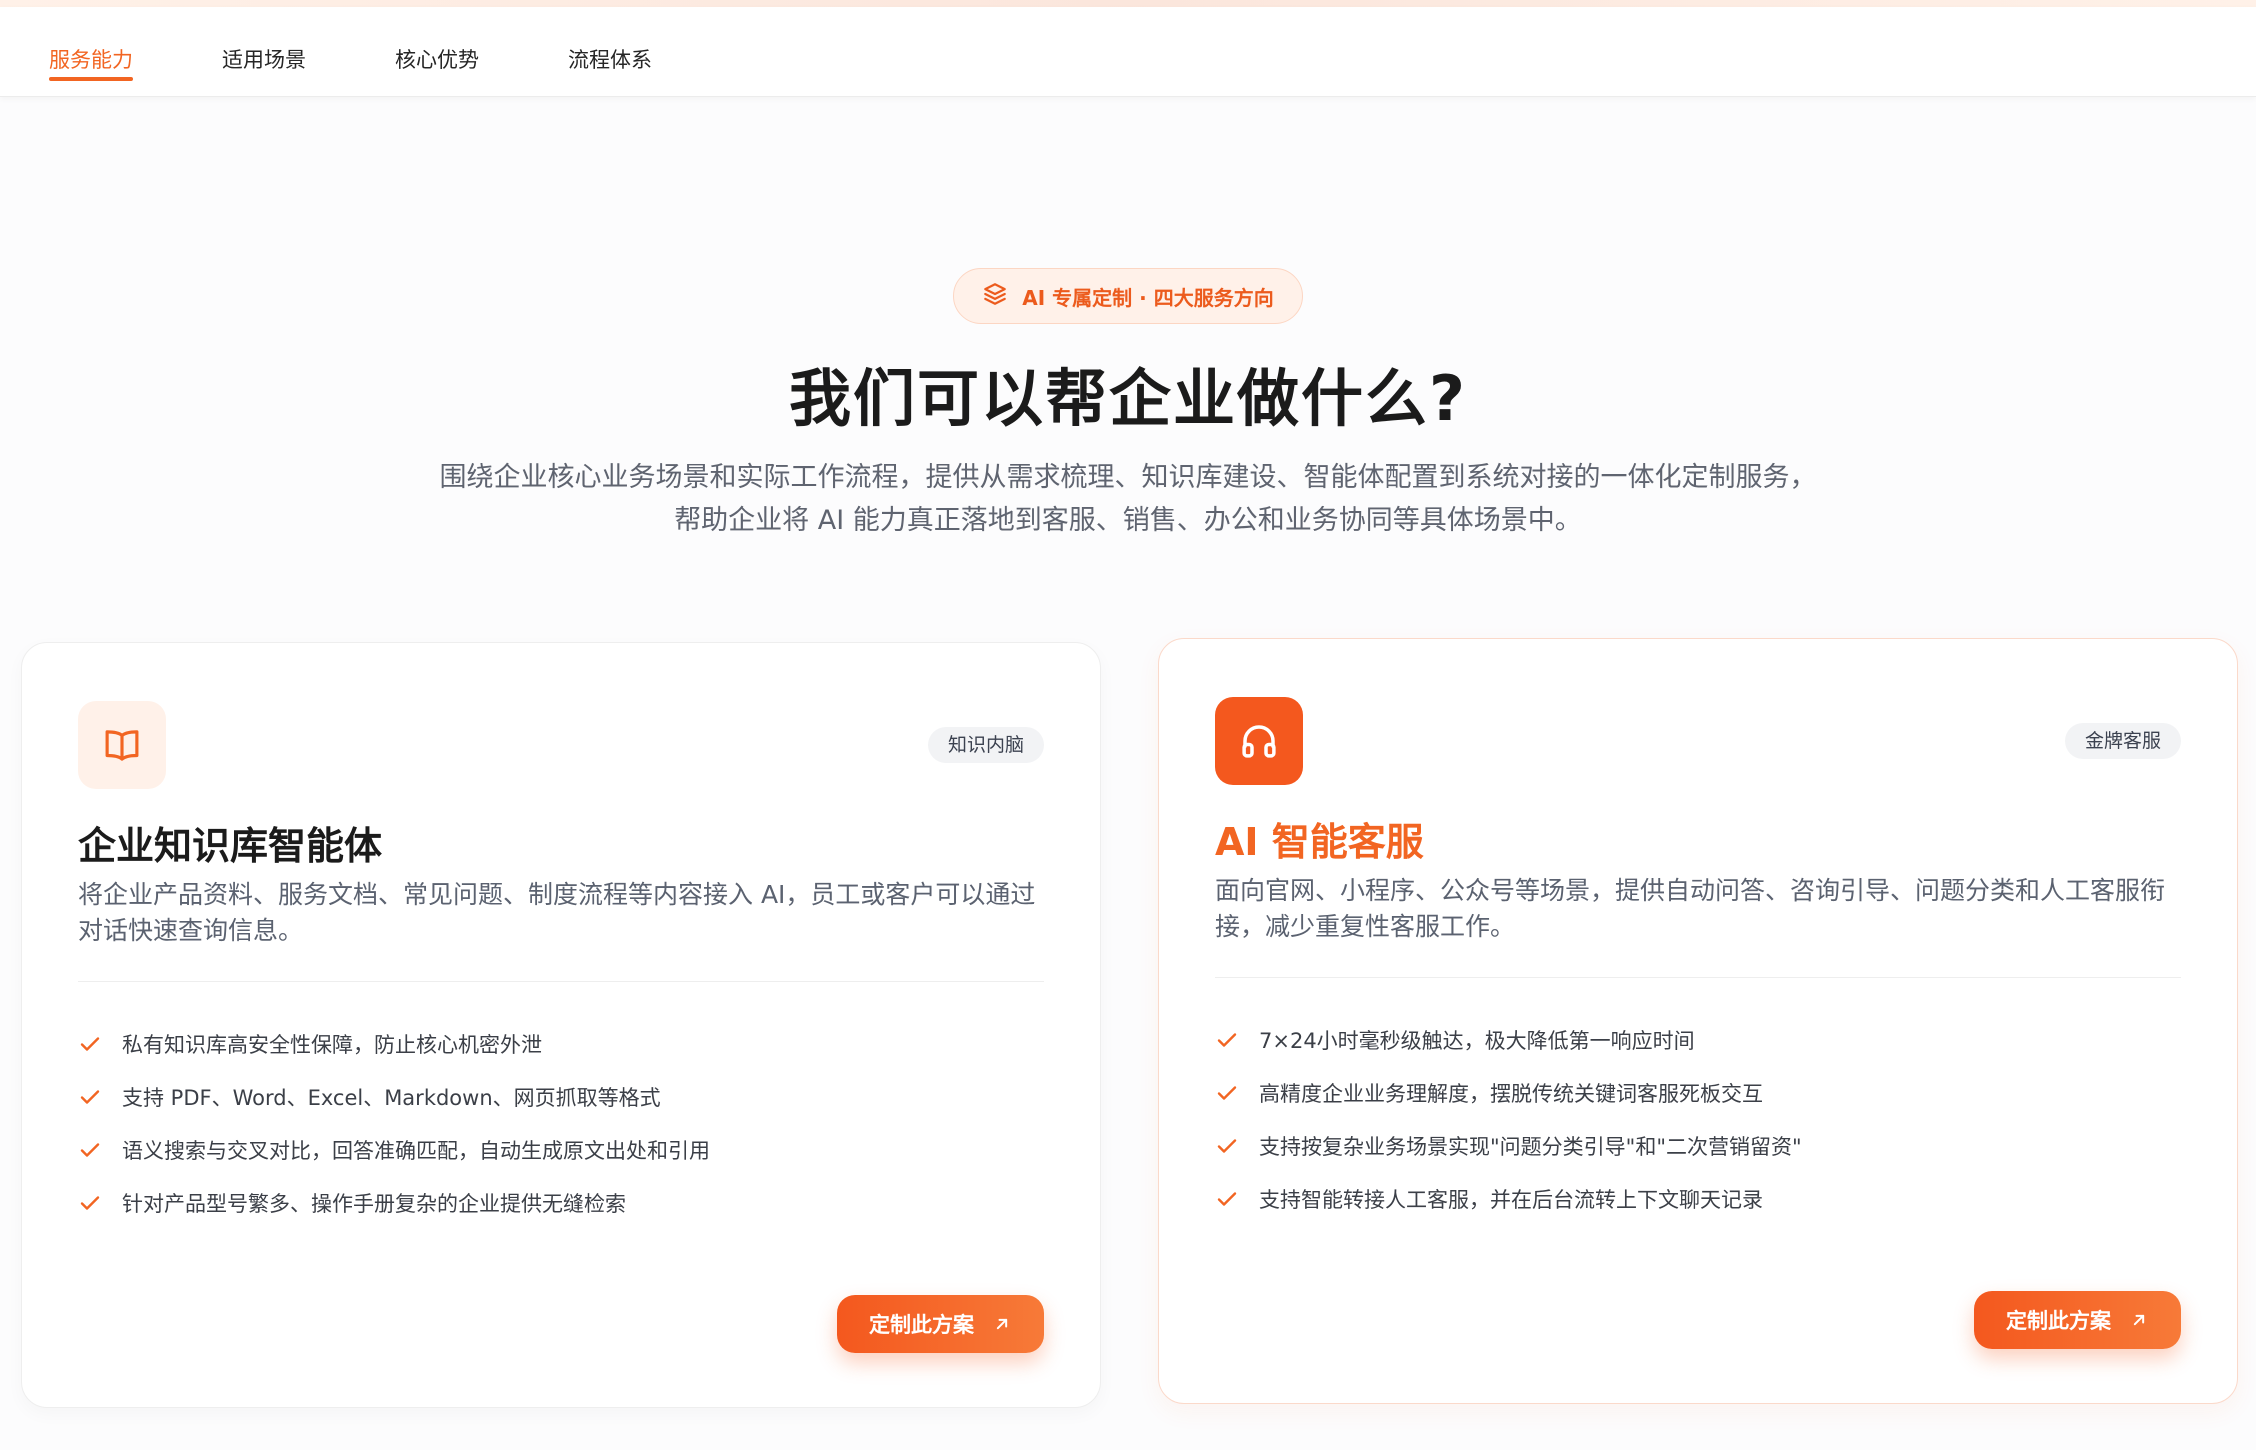 This screenshot has width=2256, height=1450. Describe the element at coordinates (230, 846) in the screenshot. I see `card-title: 企业知识库智能体` at that location.